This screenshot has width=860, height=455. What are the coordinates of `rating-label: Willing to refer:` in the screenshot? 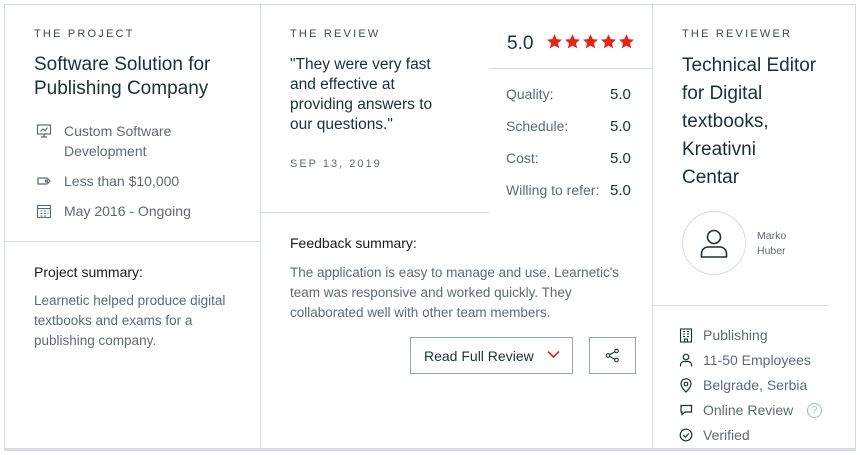 It's located at (553, 190).